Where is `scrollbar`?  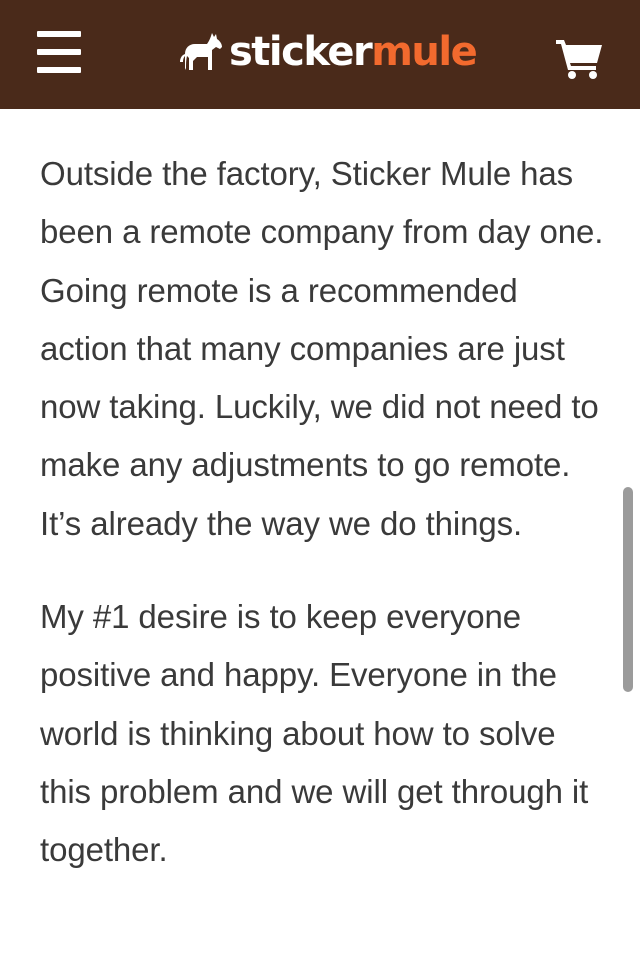
scrollbar is located at coordinates (628, 589).